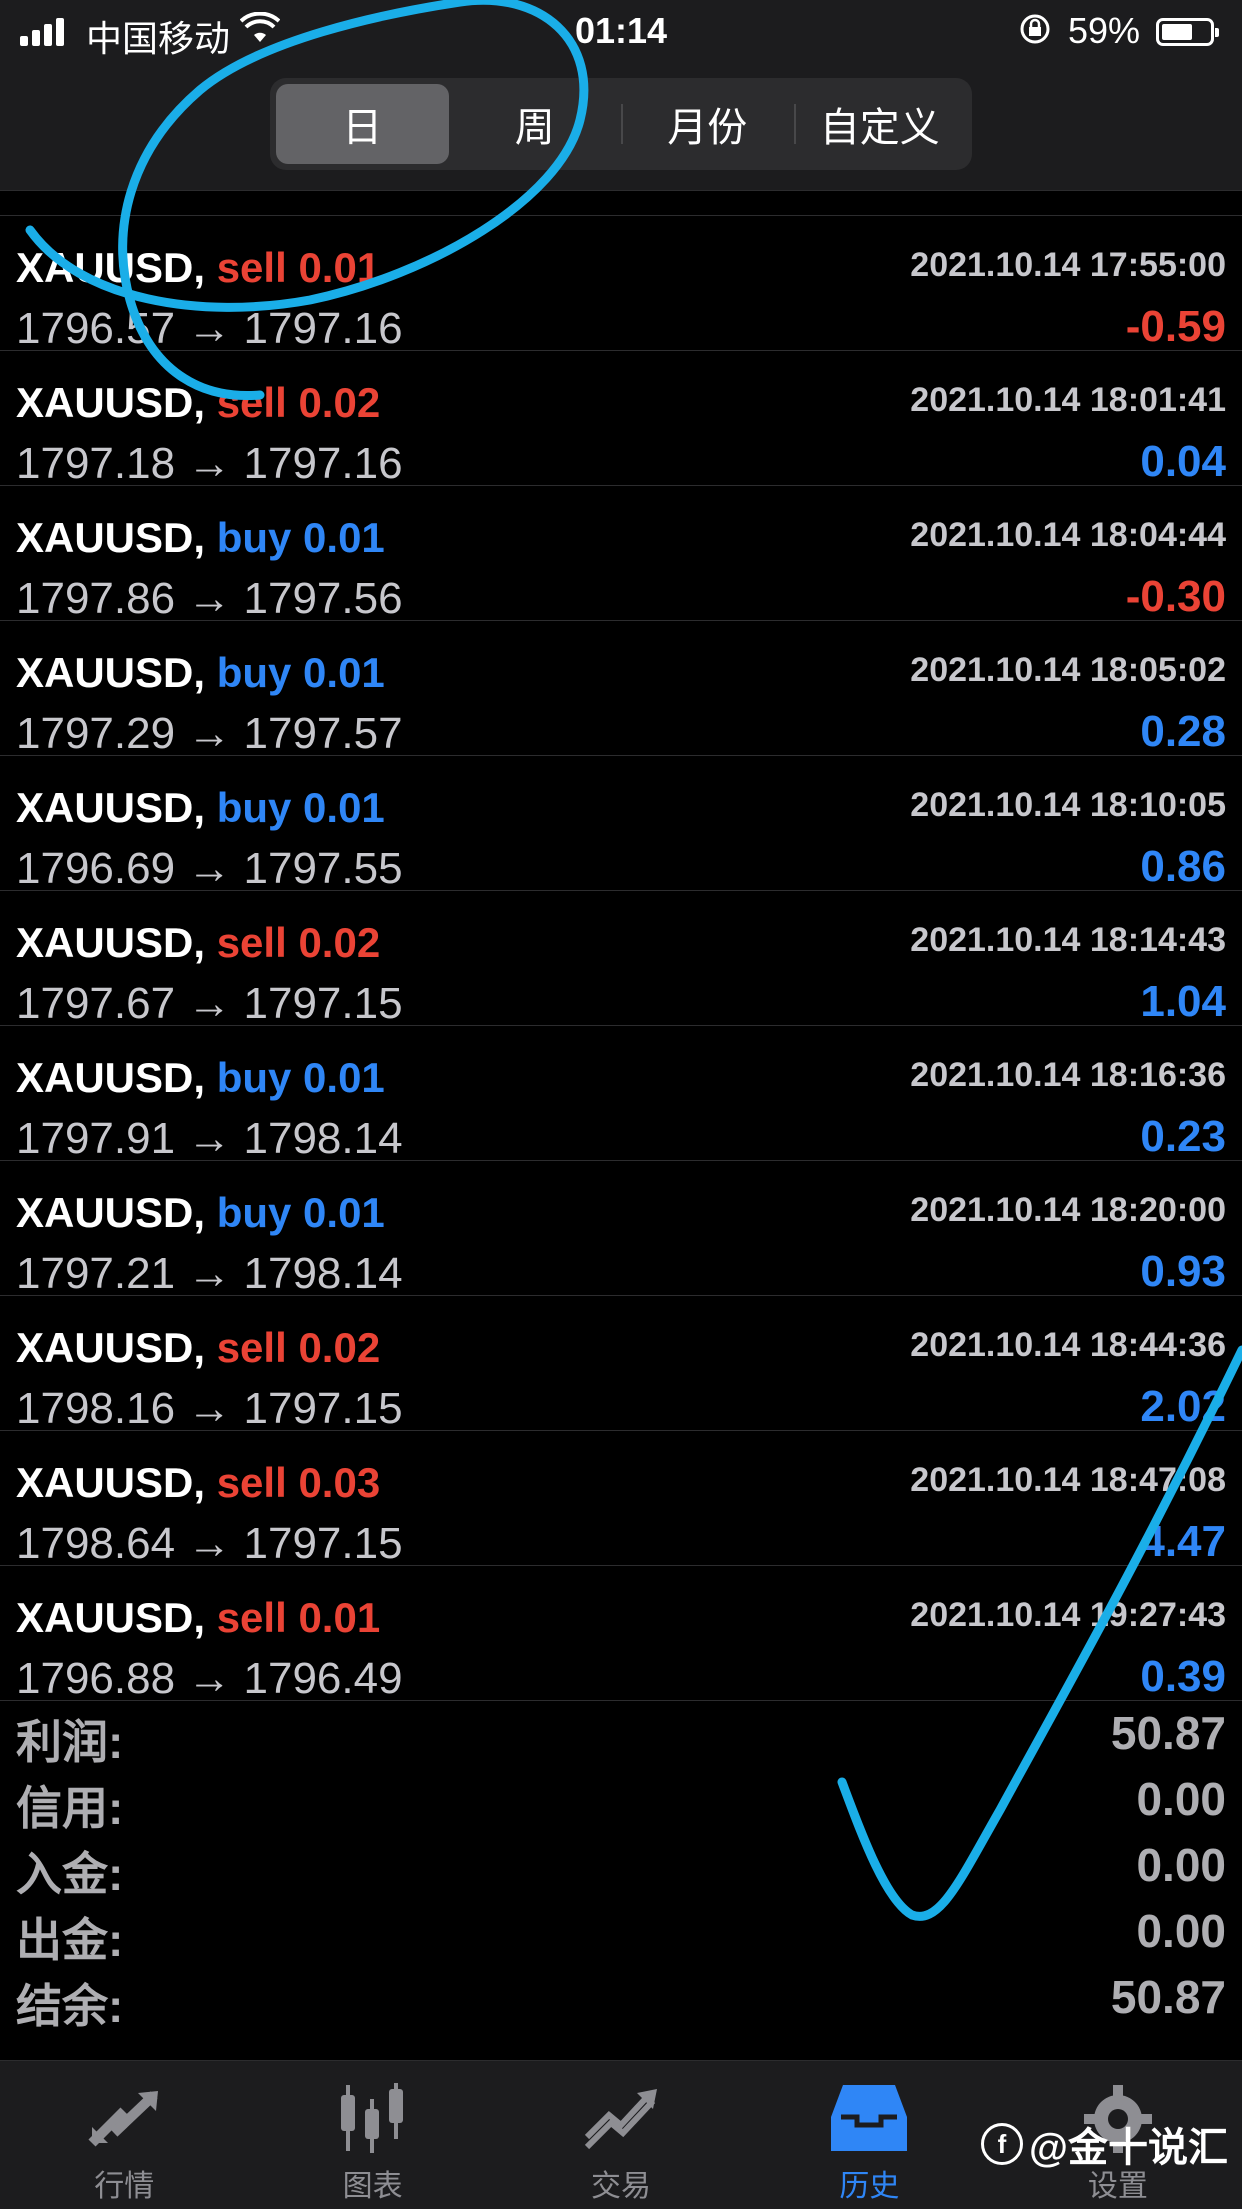 Image resolution: width=1242 pixels, height=2209 pixels. Describe the element at coordinates (70, 1742) in the screenshot. I see `summary-label: 利润:` at that location.